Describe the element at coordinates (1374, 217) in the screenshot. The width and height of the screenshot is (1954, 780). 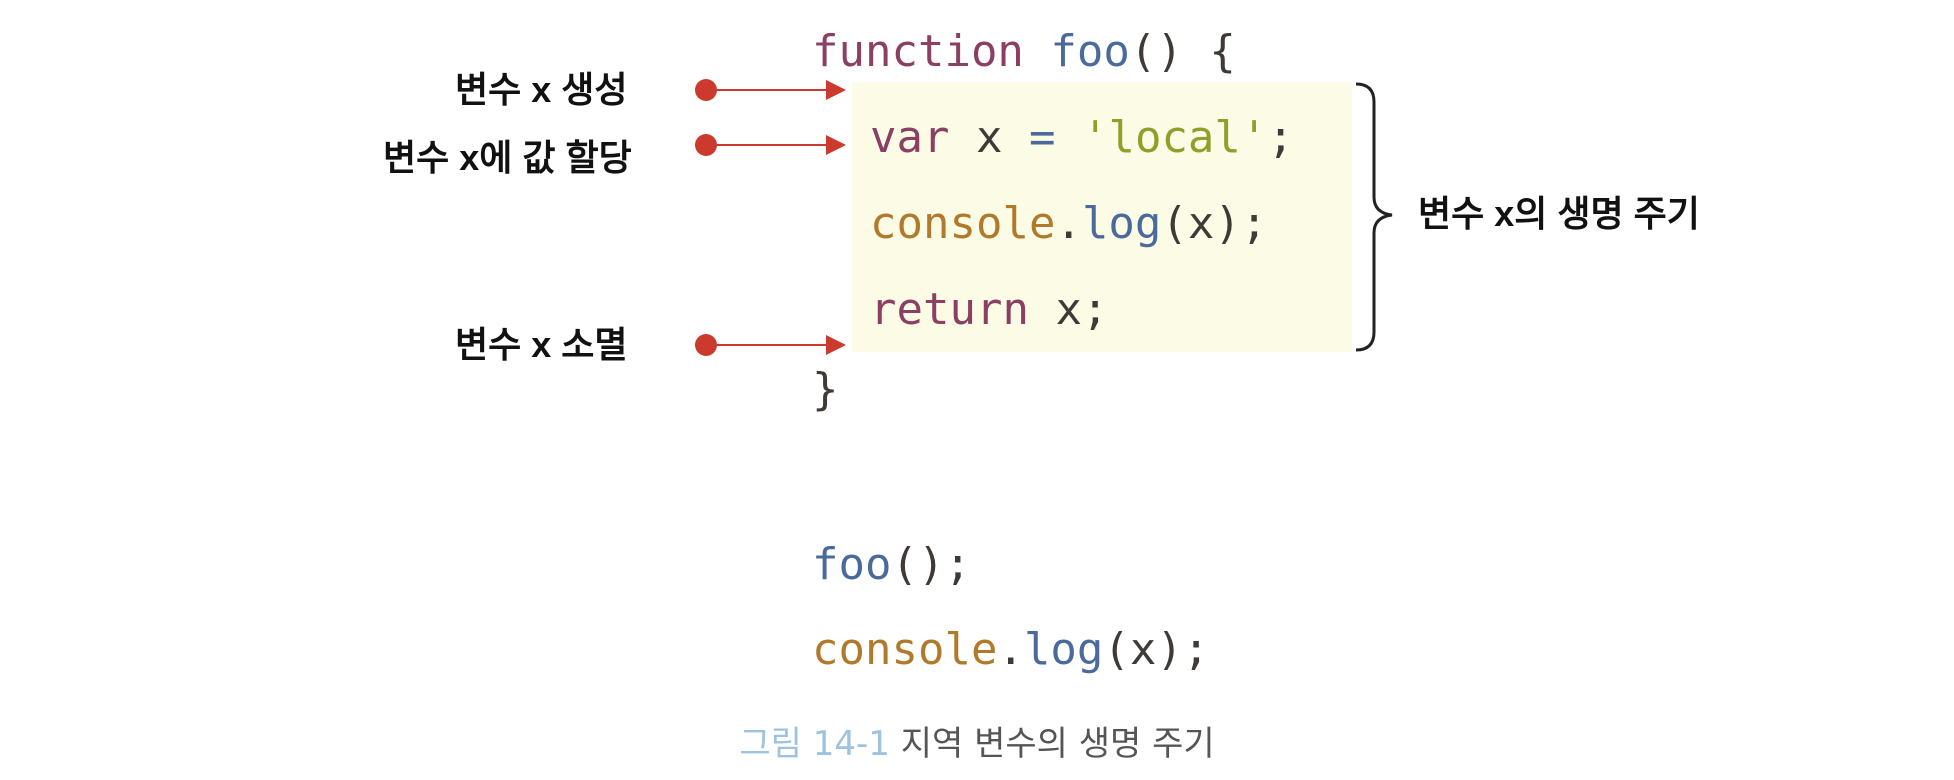
I see `lifetime-brace` at that location.